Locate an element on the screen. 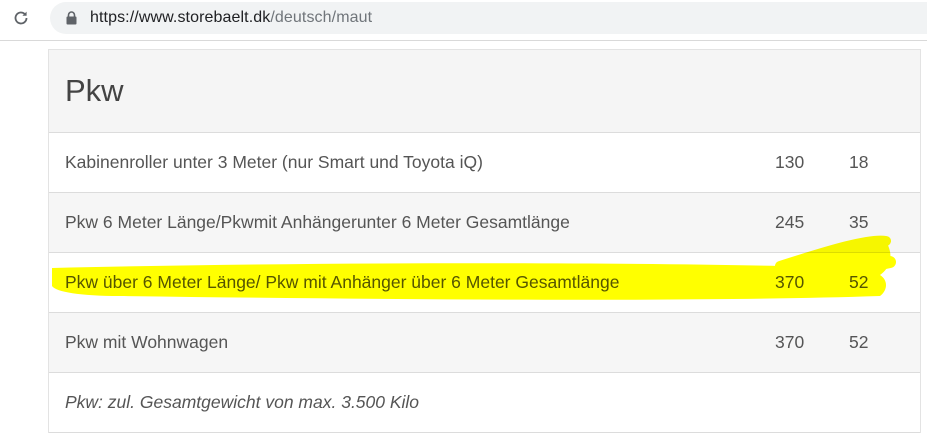 Image resolution: width=927 pixels, height=439 pixels. url-path: /deutsch/maut is located at coordinates (321, 17).